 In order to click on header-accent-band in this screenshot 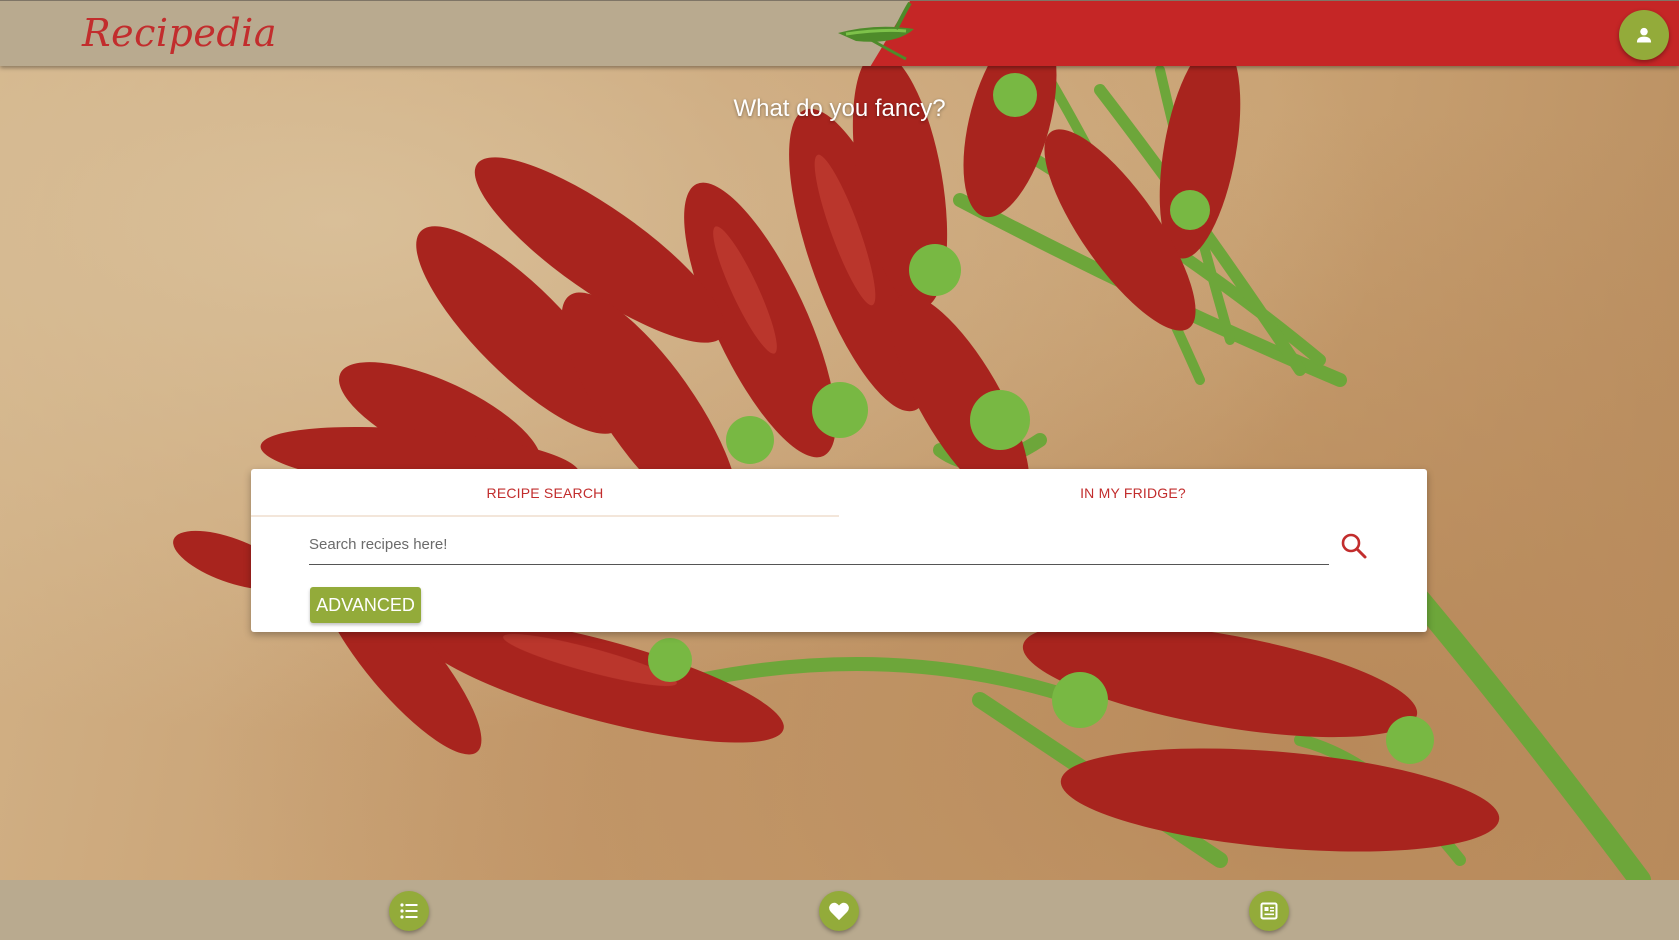, I will do `click(1274, 33)`.